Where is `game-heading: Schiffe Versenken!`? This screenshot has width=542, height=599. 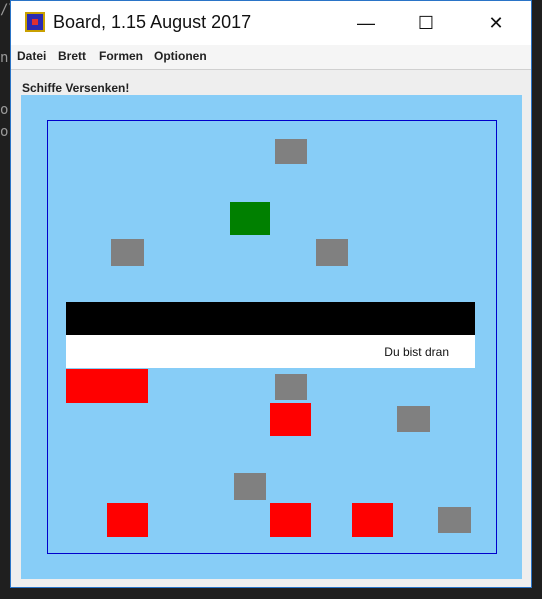
game-heading: Schiffe Versenken! is located at coordinates (76, 88).